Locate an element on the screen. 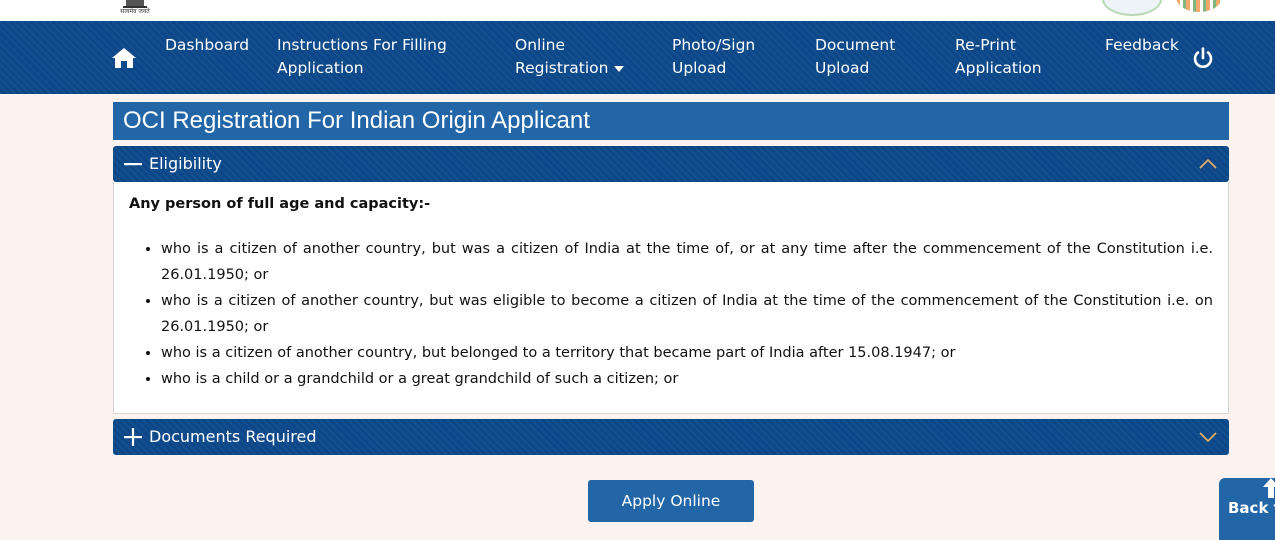  home-icon is located at coordinates (124, 58).